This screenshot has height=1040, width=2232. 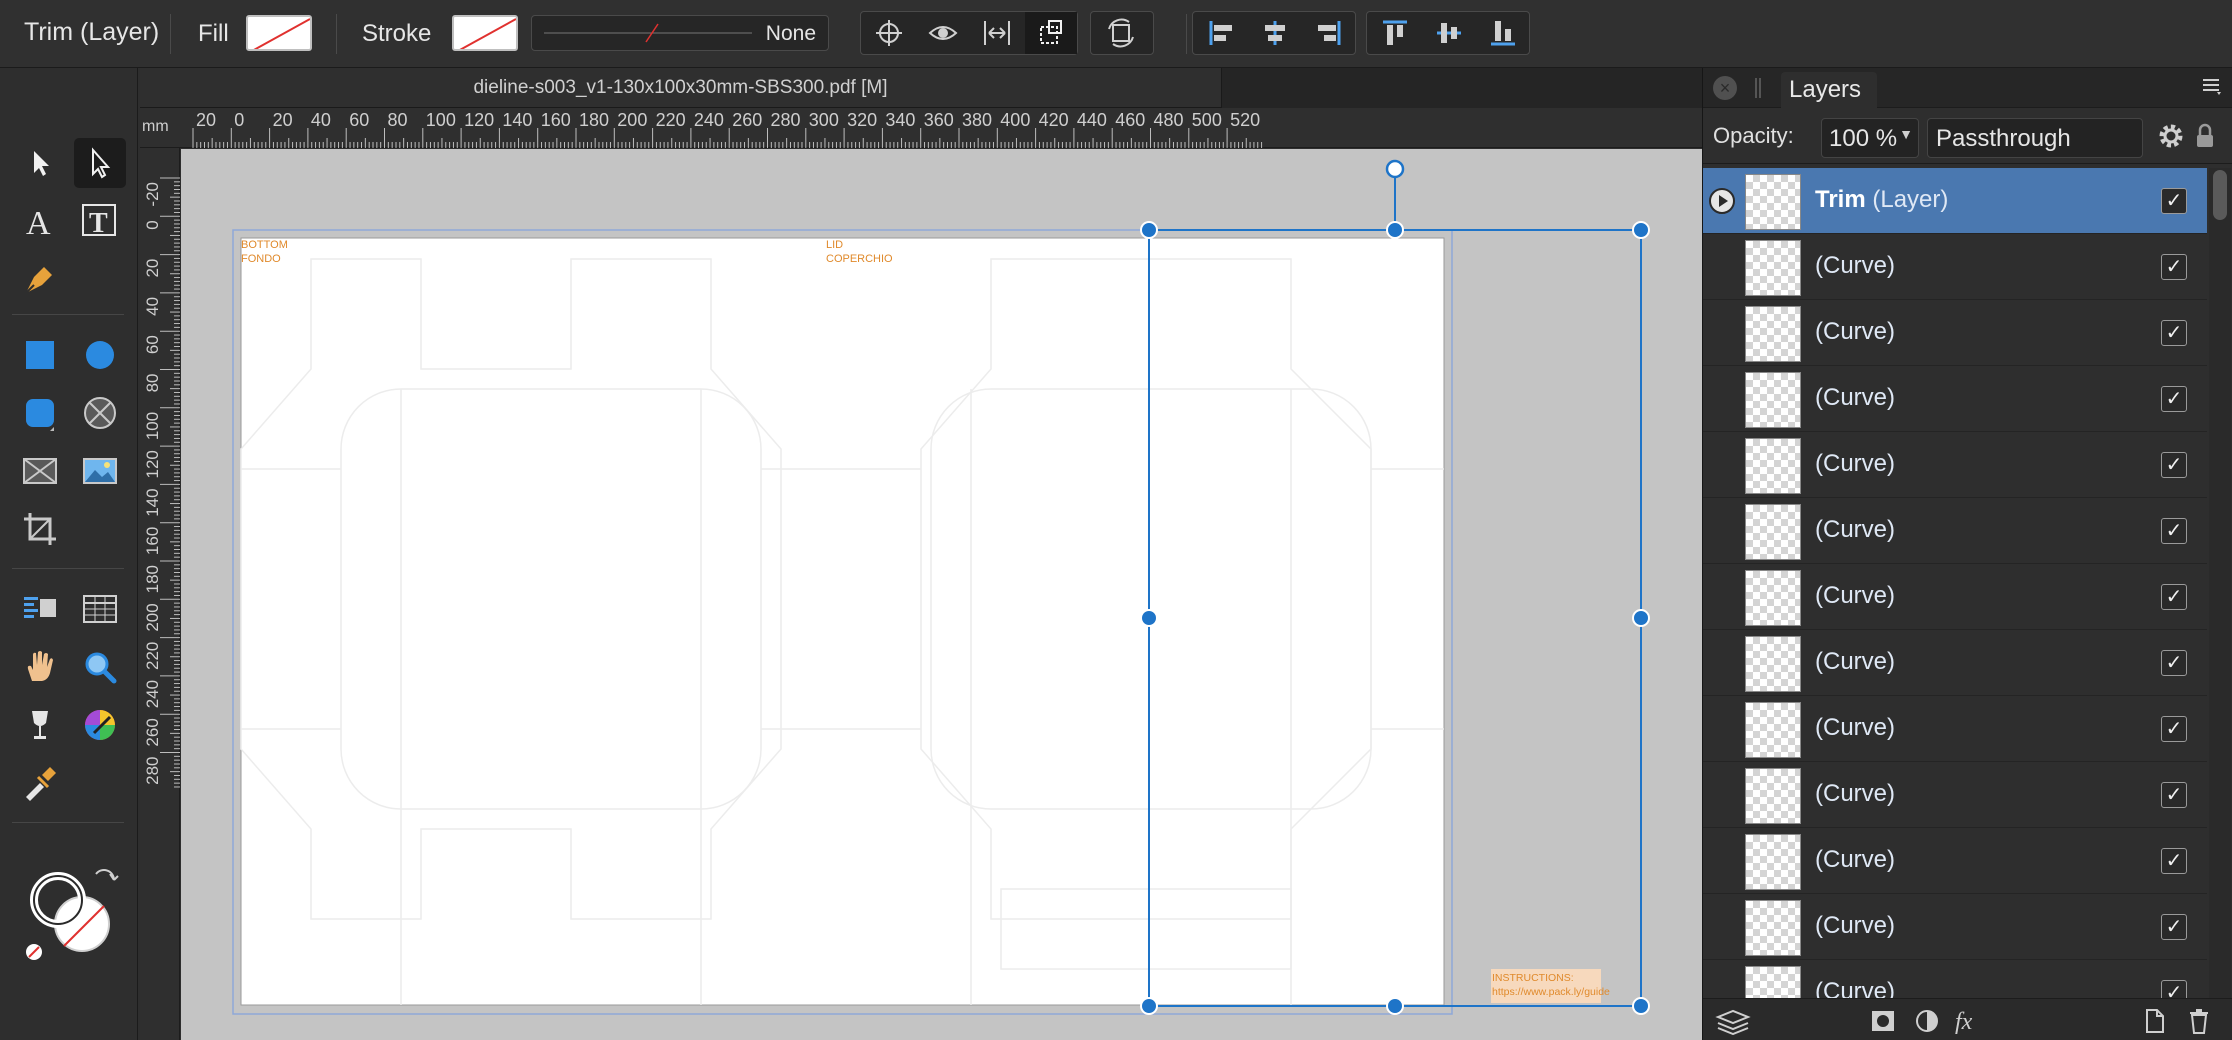 What do you see at coordinates (152, 732) in the screenshot?
I see `ruler-label: 260` at bounding box center [152, 732].